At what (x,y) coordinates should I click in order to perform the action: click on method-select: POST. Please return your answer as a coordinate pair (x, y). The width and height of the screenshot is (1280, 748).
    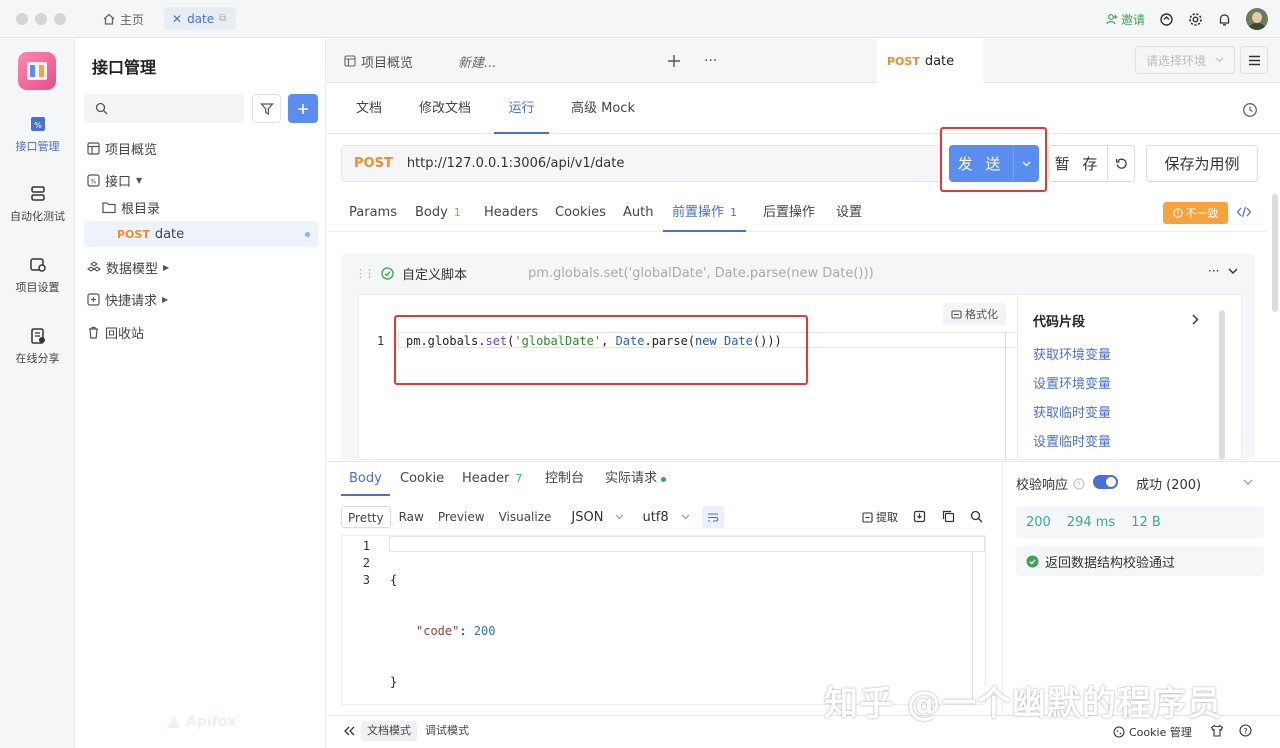
    Looking at the image, I should click on (373, 163).